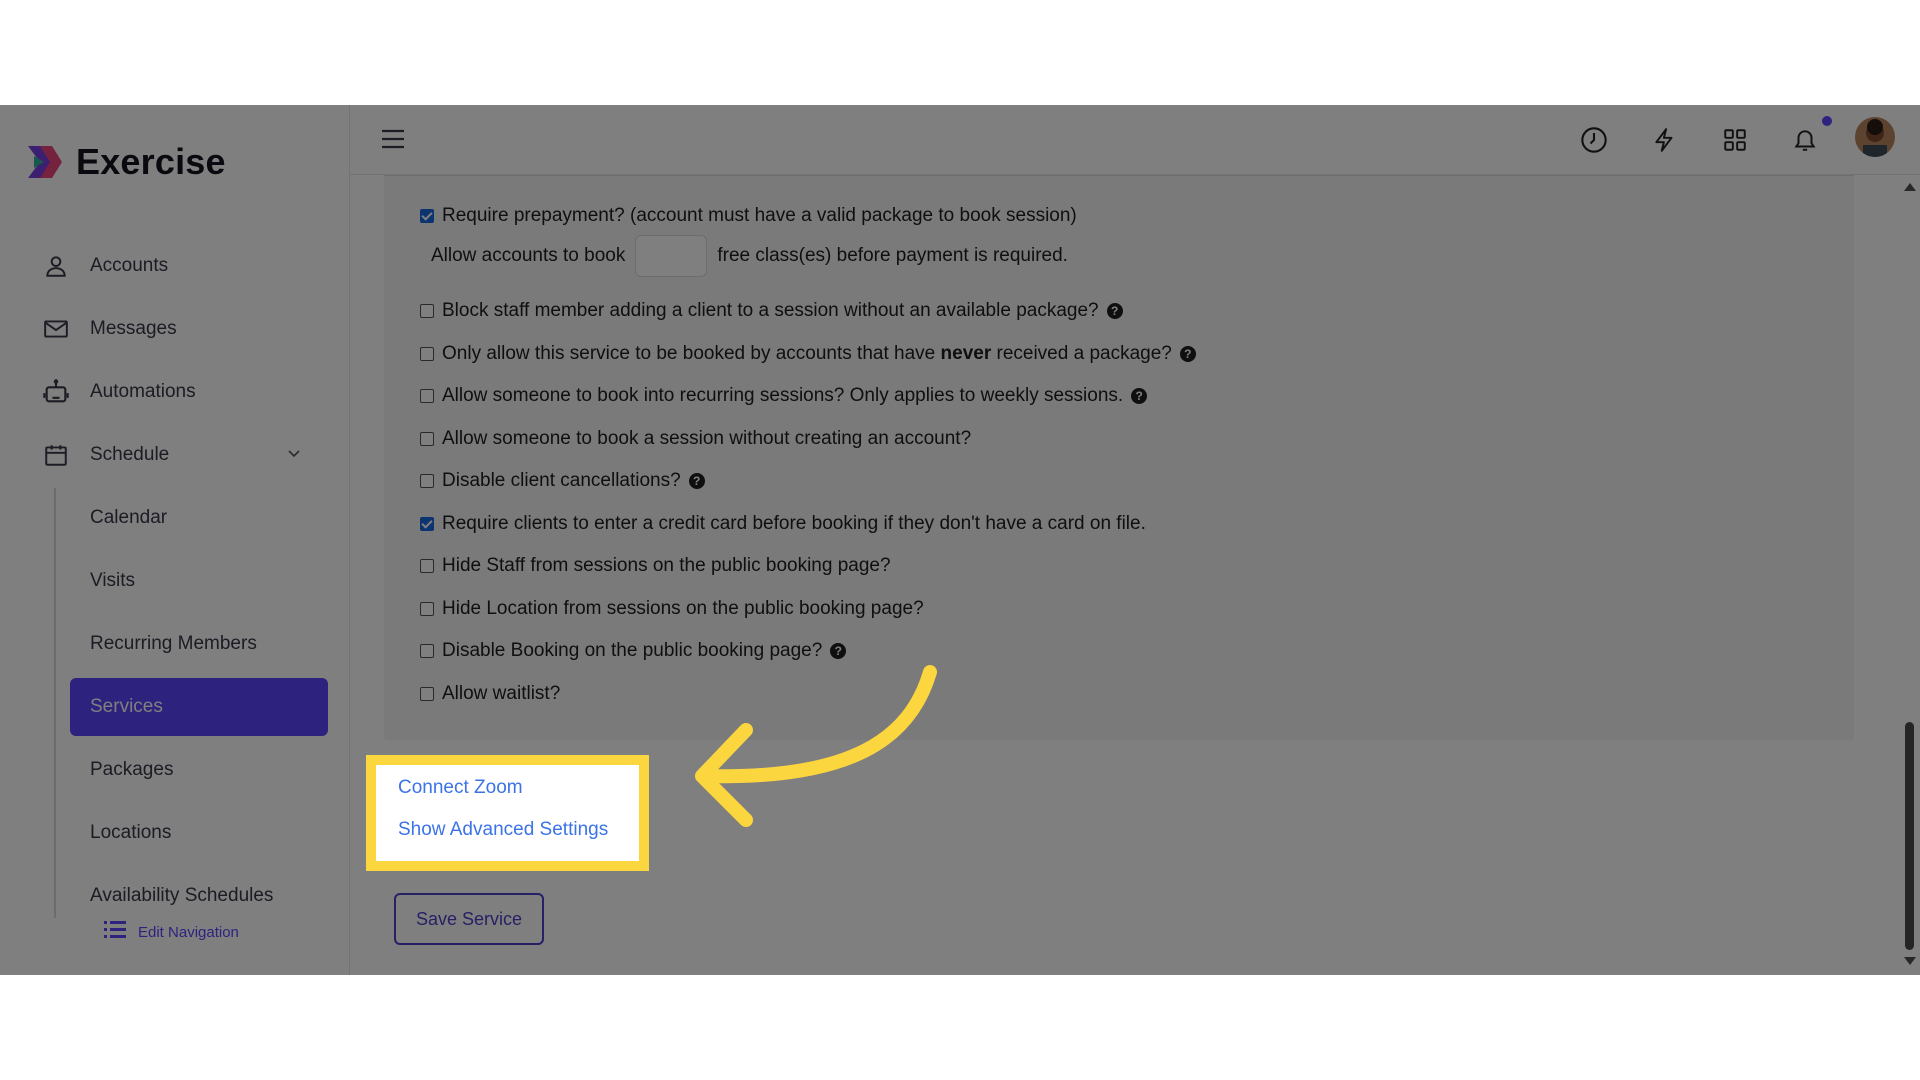 Image resolution: width=1920 pixels, height=1080 pixels. What do you see at coordinates (816, 746) in the screenshot?
I see `callout-arrow-icon` at bounding box center [816, 746].